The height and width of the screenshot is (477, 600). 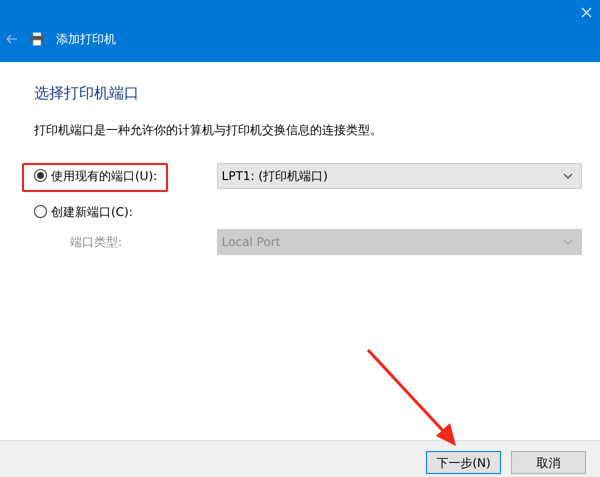 What do you see at coordinates (463, 462) in the screenshot?
I see `wizard-button: 下一步(N)` at bounding box center [463, 462].